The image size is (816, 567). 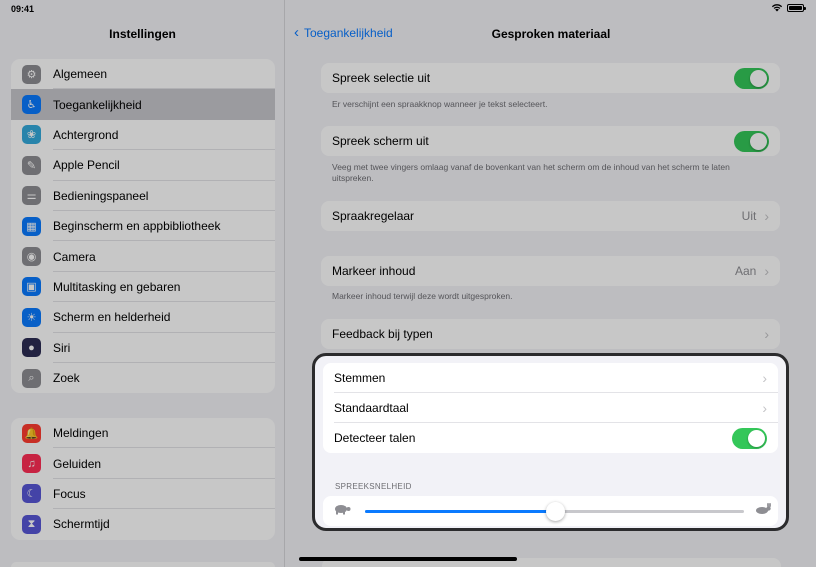 I want to click on sidebar-item-label: Meldingen, so click(x=81, y=433).